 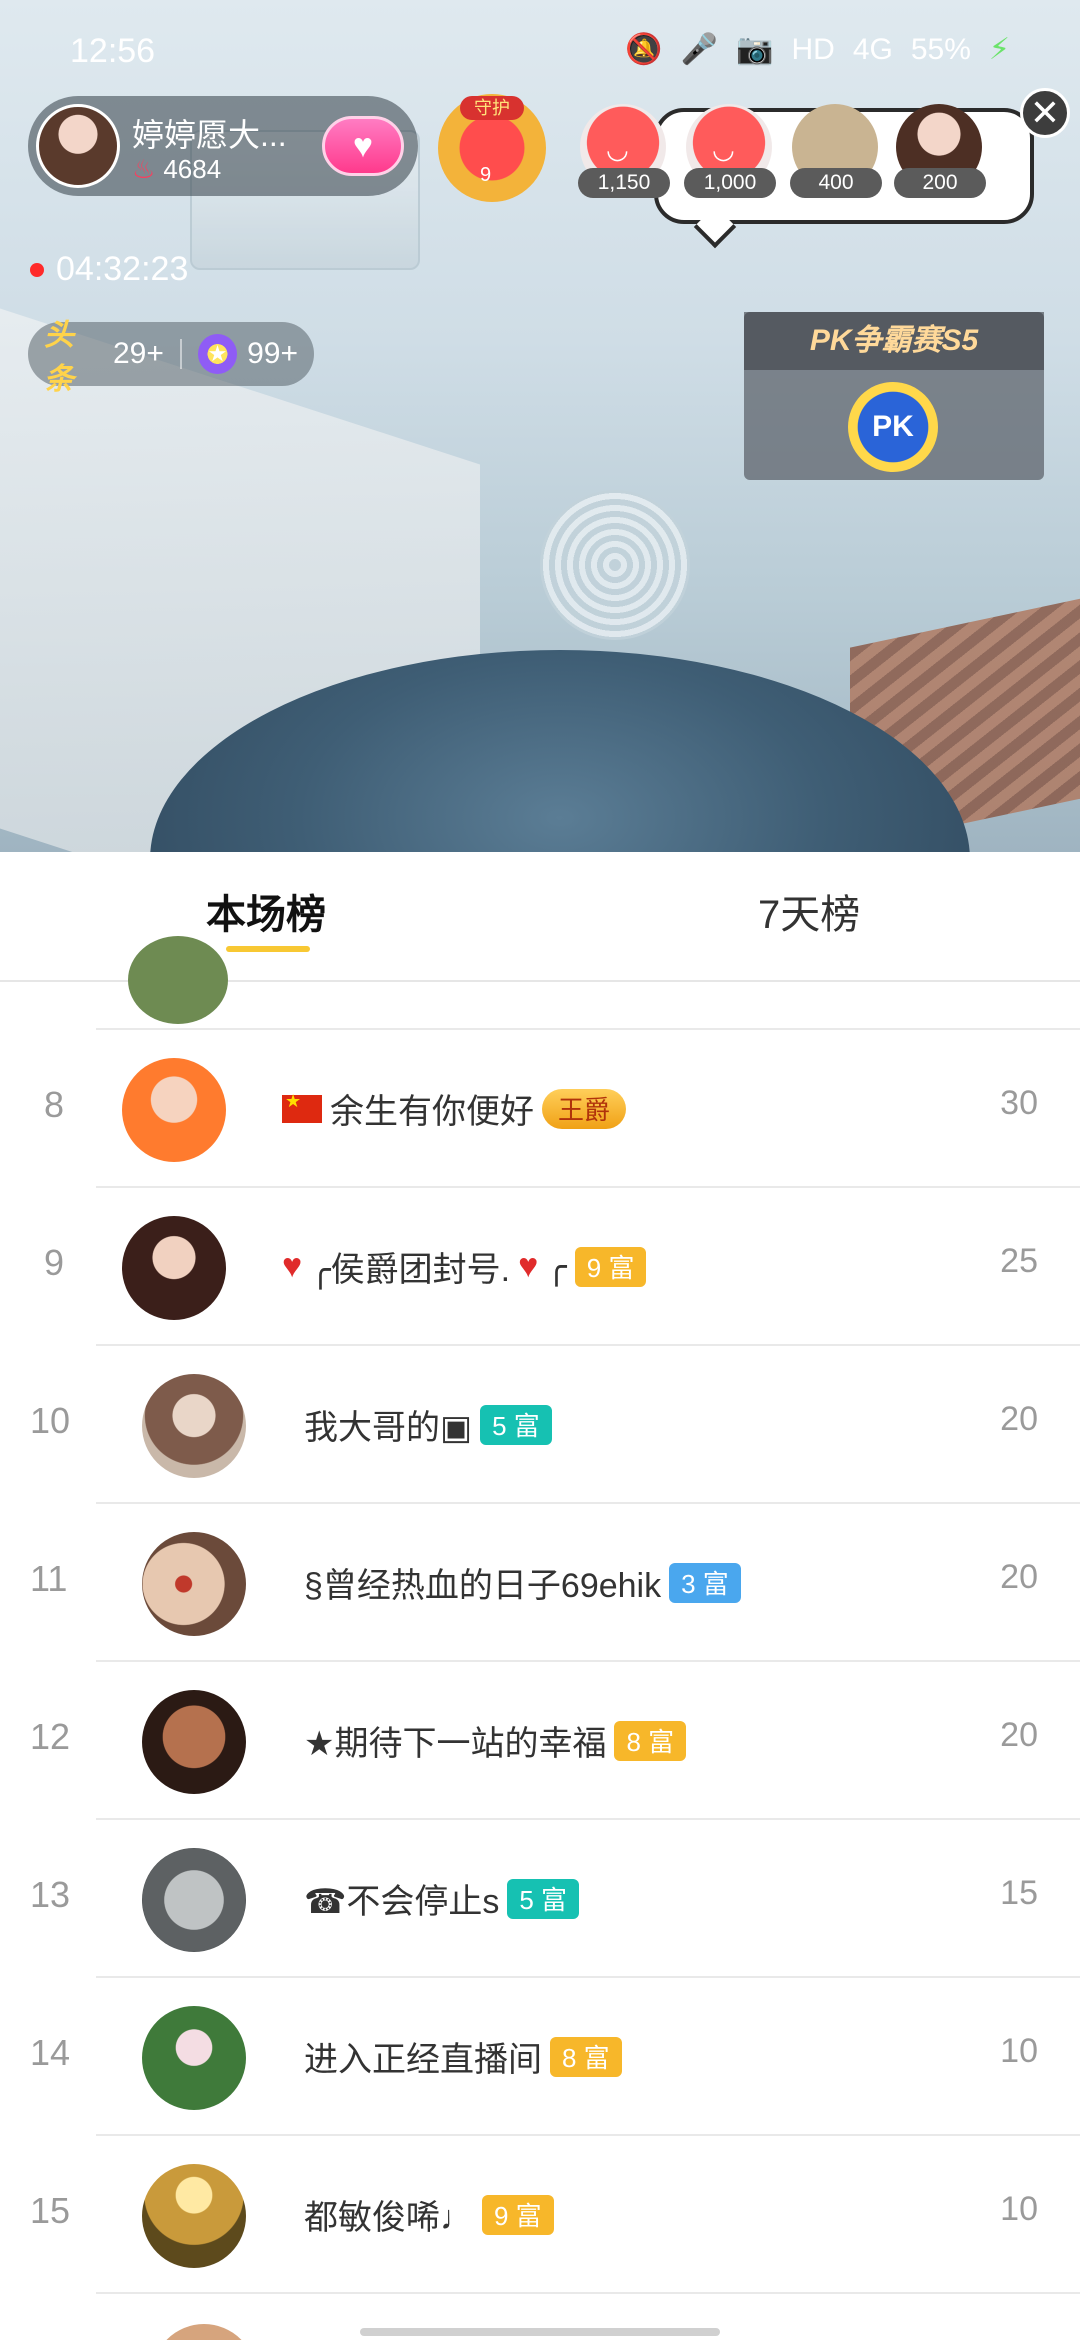 What do you see at coordinates (813, 49) in the screenshot?
I see `network-label: HD` at bounding box center [813, 49].